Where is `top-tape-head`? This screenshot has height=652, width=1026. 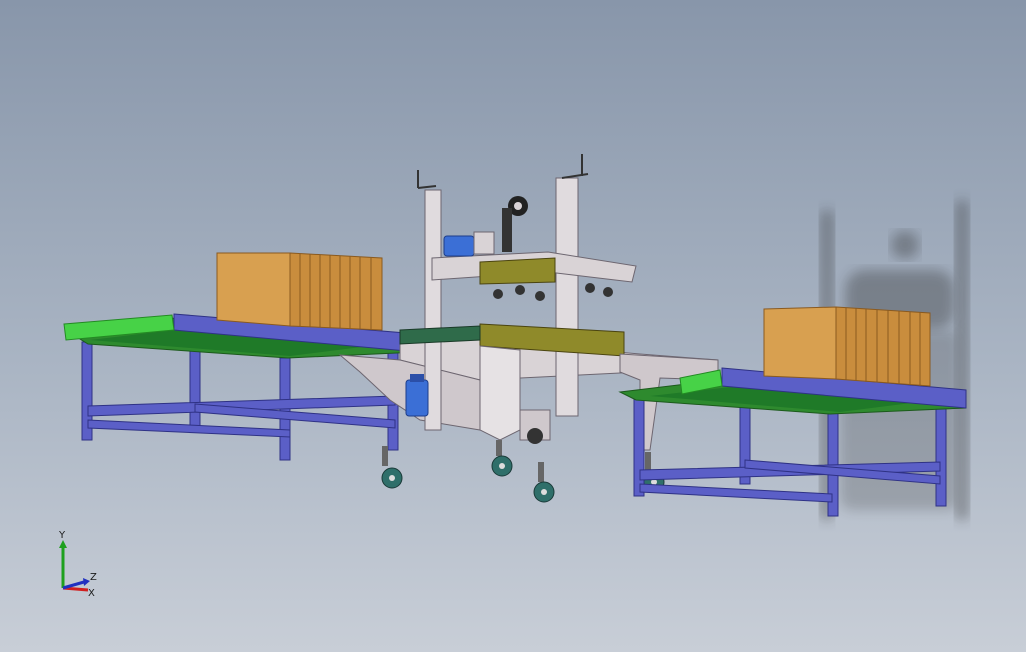
top-tape-head is located at coordinates (517, 271).